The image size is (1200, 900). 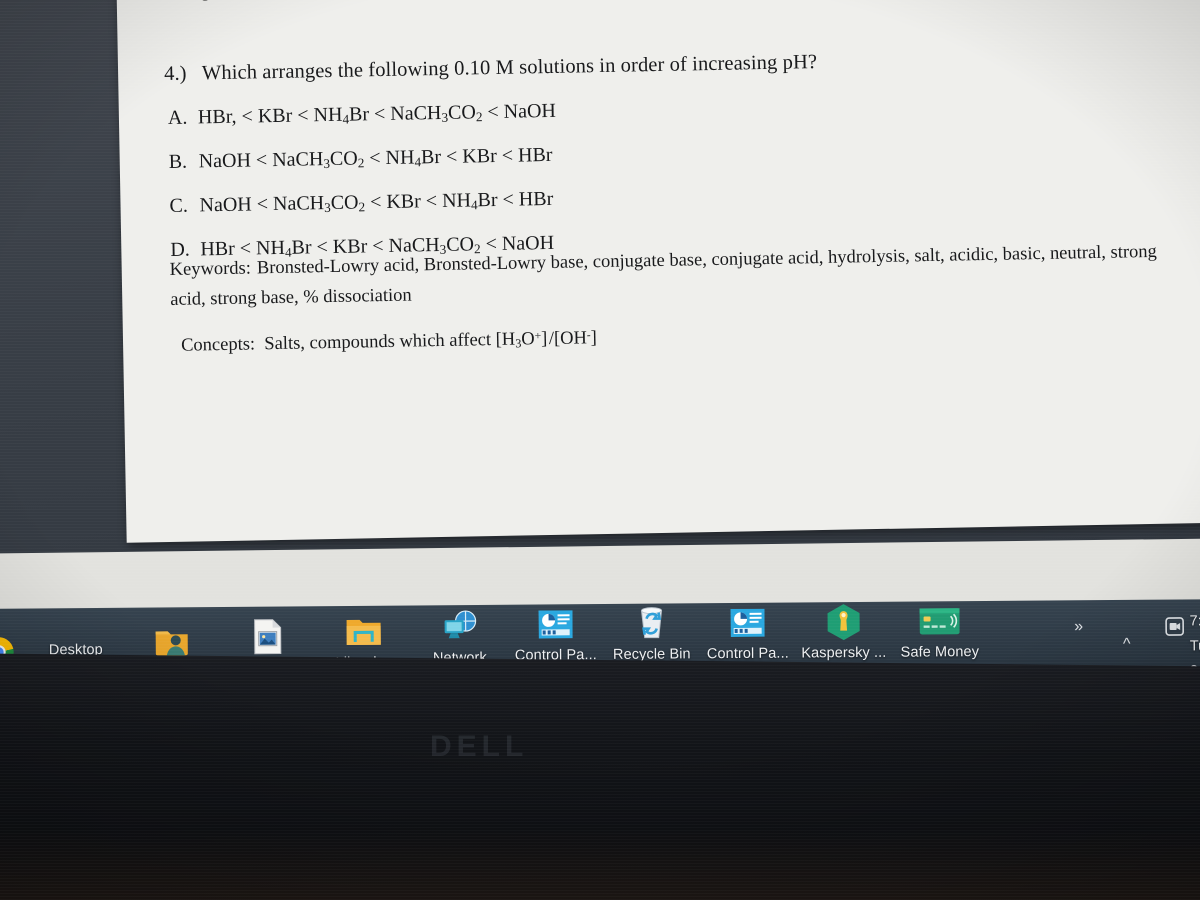 I want to click on clock-time: 7:57 PM, so click(x=1194, y=621).